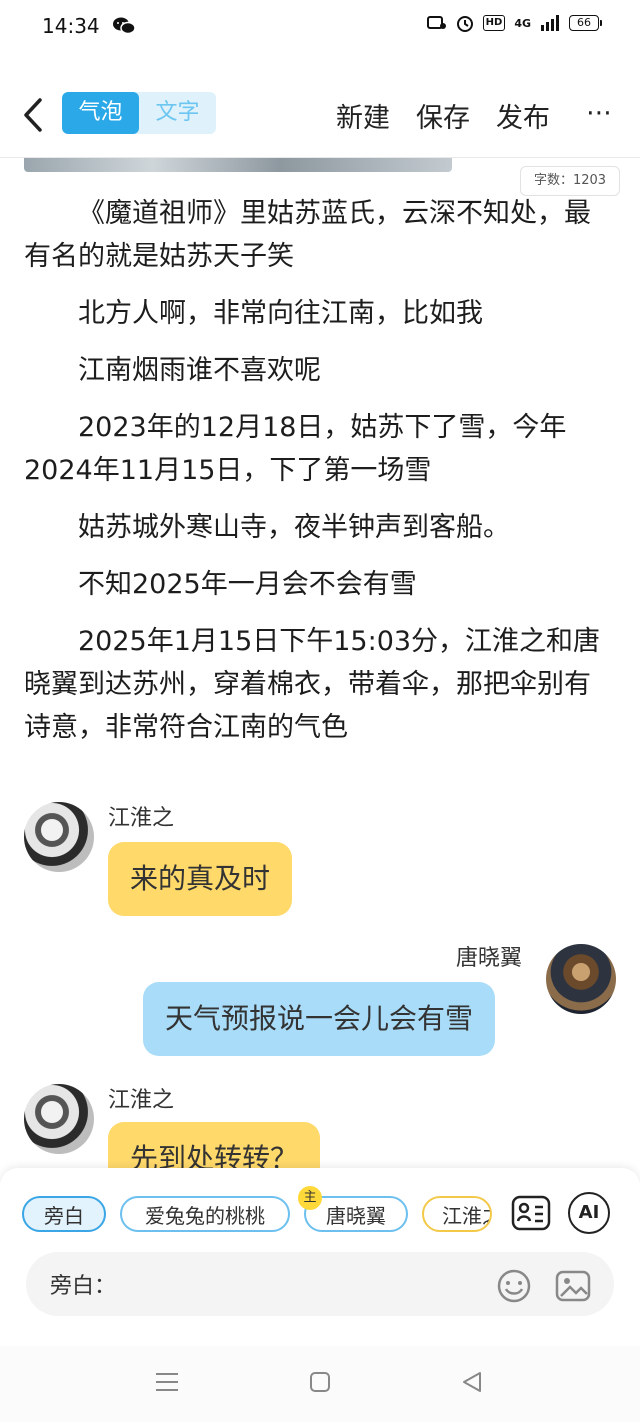 The image size is (640, 1422). Describe the element at coordinates (33, 115) in the screenshot. I see `back-arrow-icon` at that location.